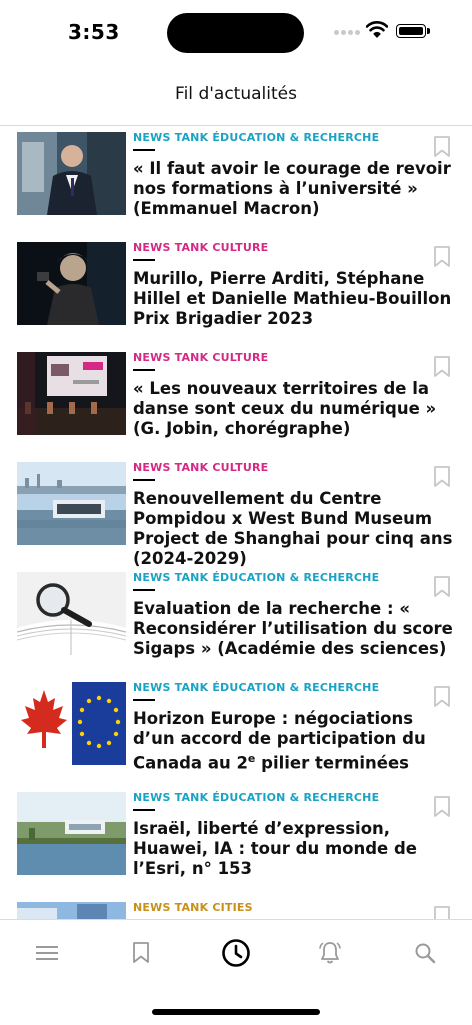  I want to click on tab-news-feed, so click(236, 953).